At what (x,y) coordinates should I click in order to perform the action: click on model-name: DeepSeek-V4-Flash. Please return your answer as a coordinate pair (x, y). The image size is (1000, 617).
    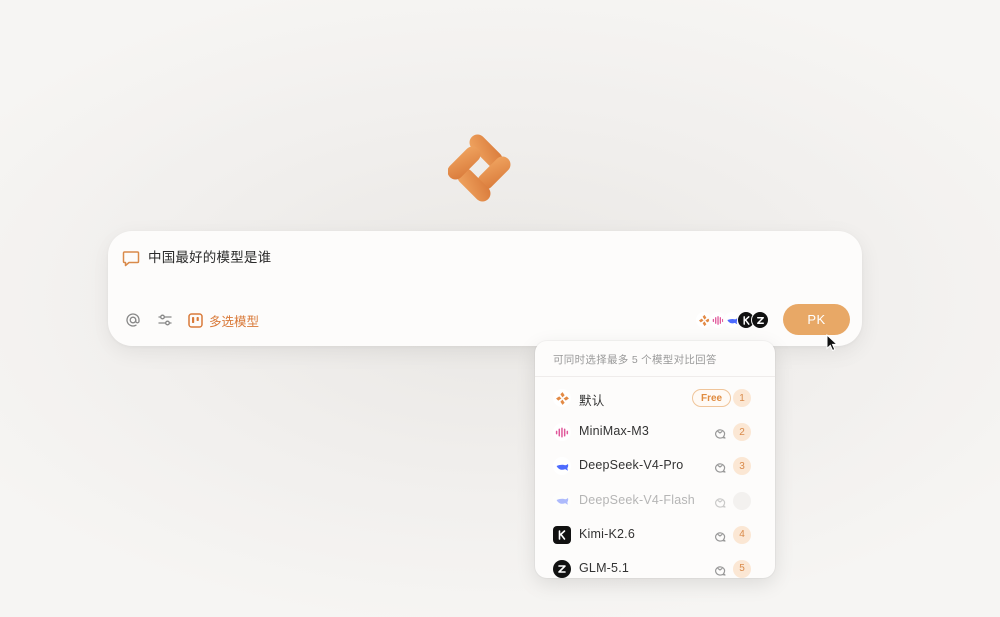
    Looking at the image, I should click on (637, 499).